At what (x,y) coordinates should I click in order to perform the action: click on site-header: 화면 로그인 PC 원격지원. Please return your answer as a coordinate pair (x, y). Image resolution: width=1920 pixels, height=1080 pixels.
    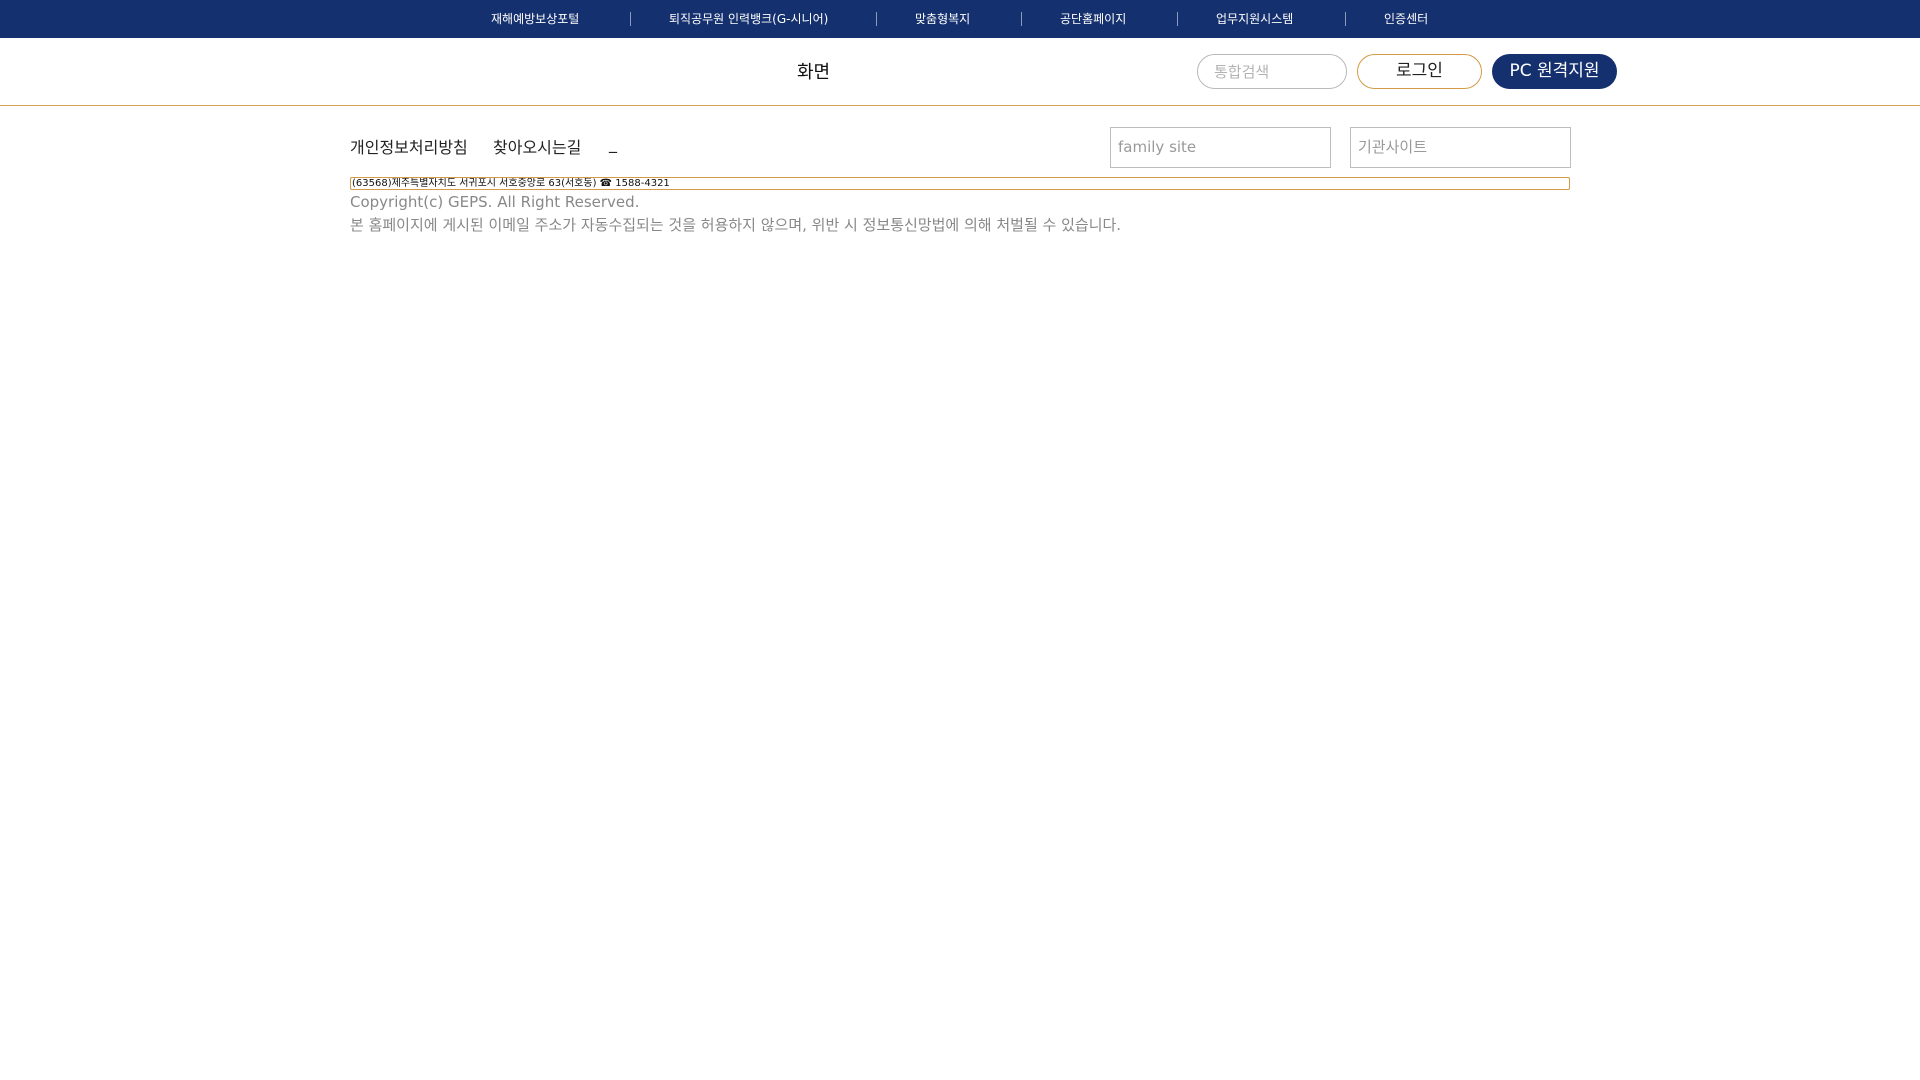
    Looking at the image, I should click on (960, 72).